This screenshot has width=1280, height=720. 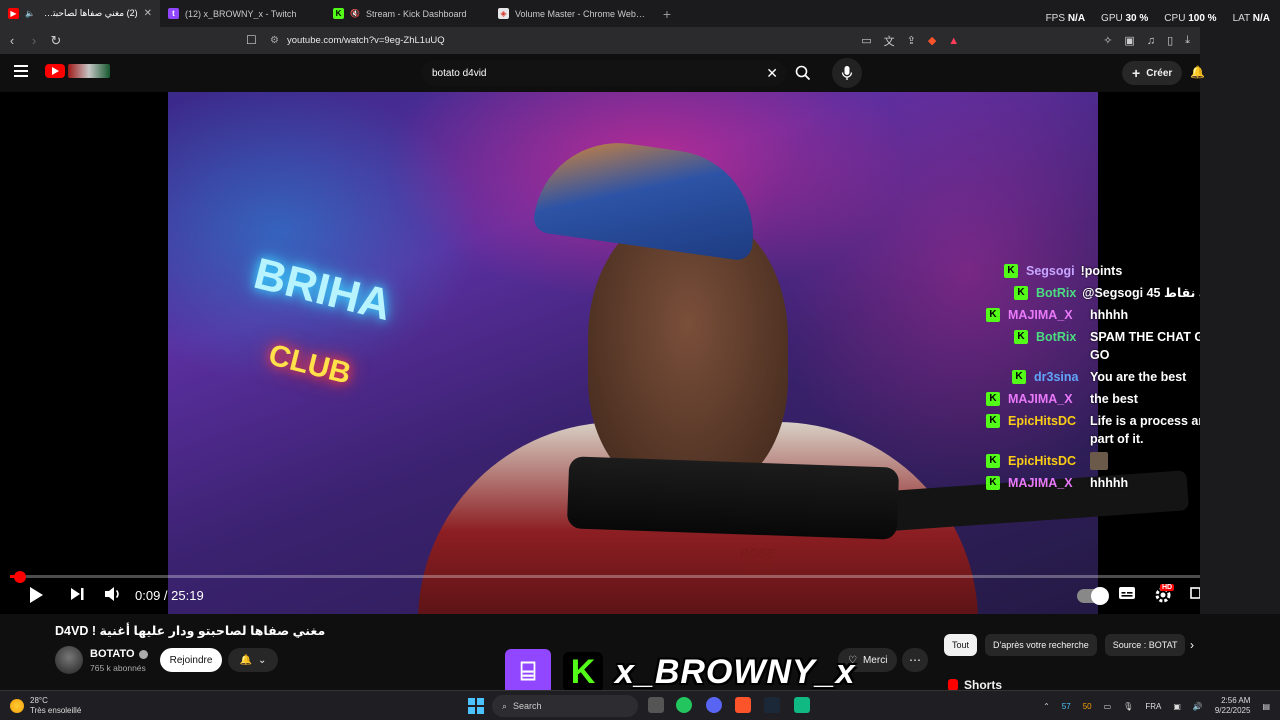 What do you see at coordinates (1066, 706) in the screenshot?
I see `tray-stat-1: 57` at bounding box center [1066, 706].